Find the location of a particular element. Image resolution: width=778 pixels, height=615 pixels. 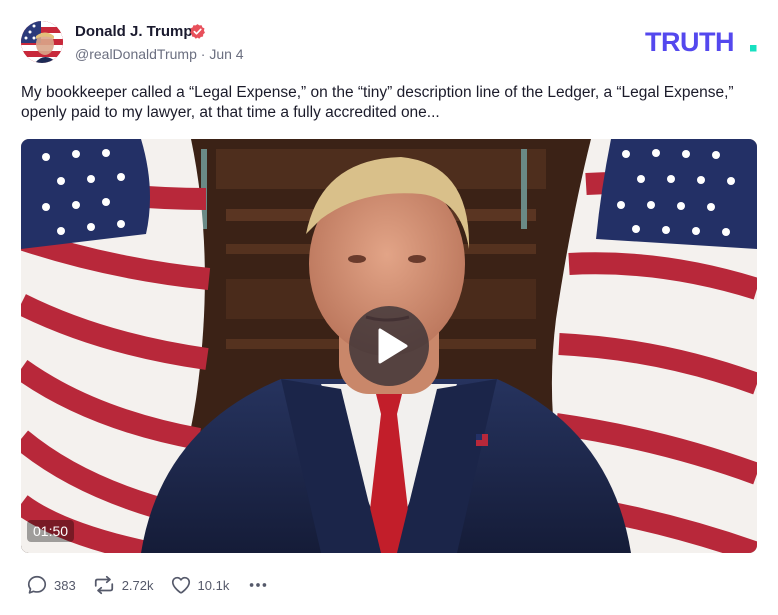

play-button is located at coordinates (389, 346).